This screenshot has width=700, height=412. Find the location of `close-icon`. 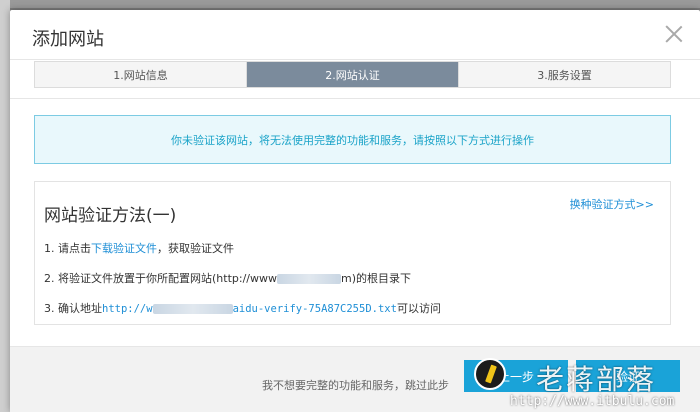

close-icon is located at coordinates (674, 34).